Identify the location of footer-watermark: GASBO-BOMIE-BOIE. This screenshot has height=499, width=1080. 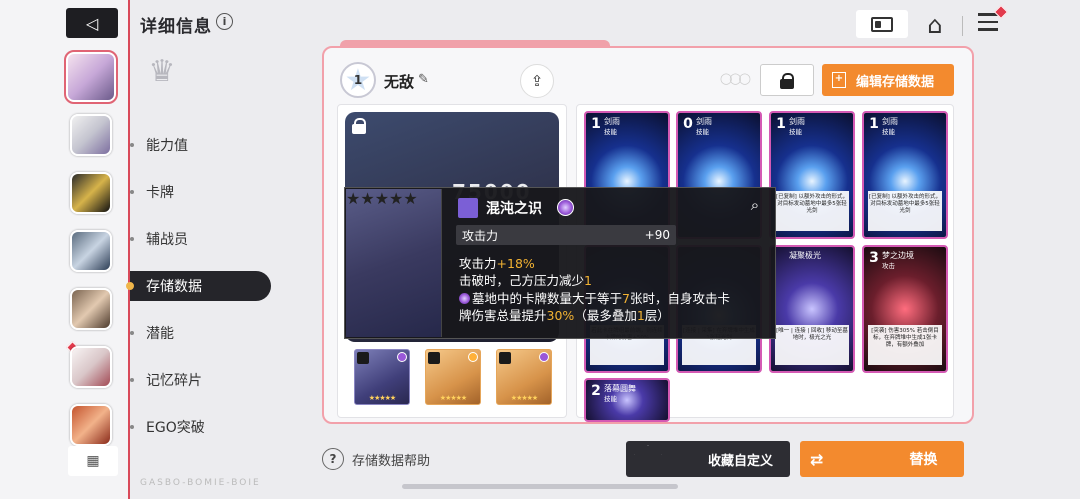
(200, 483).